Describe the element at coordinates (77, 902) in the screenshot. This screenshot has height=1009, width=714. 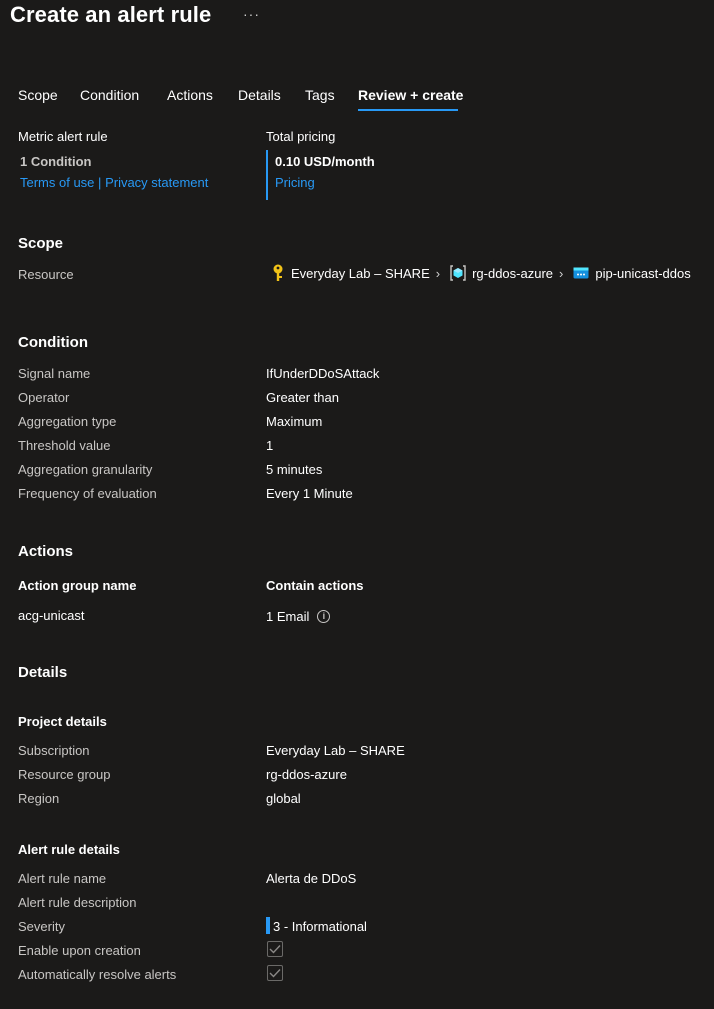
I see `alert-rule-description-label: Alert rule description` at that location.